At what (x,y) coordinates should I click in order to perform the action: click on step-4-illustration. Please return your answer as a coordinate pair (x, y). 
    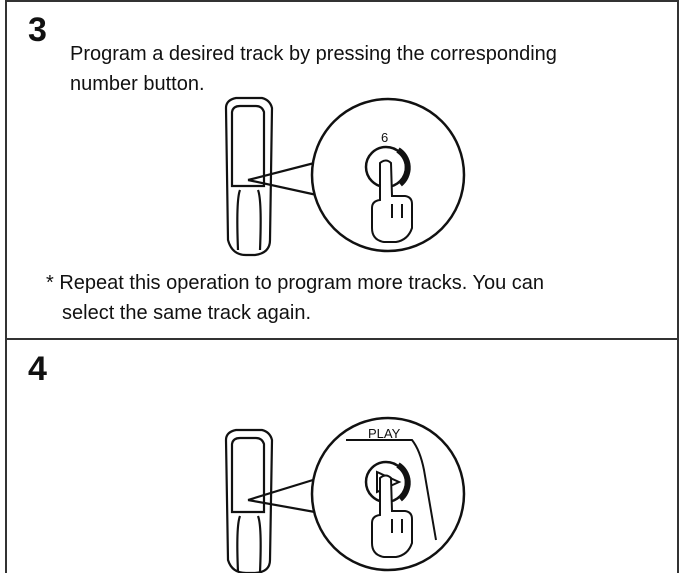
    Looking at the image, I should click on (345, 494).